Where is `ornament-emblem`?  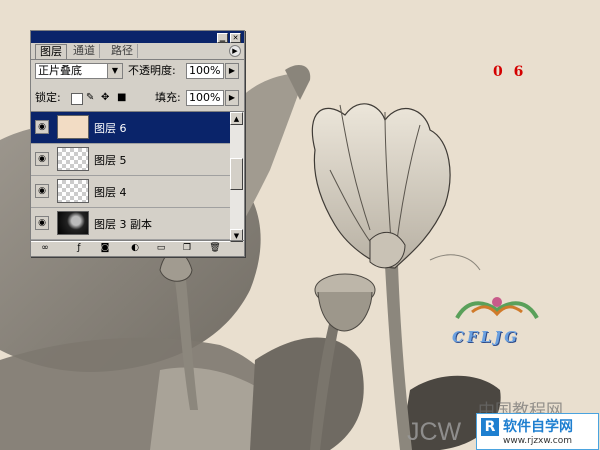 ornament-emblem is located at coordinates (497, 308).